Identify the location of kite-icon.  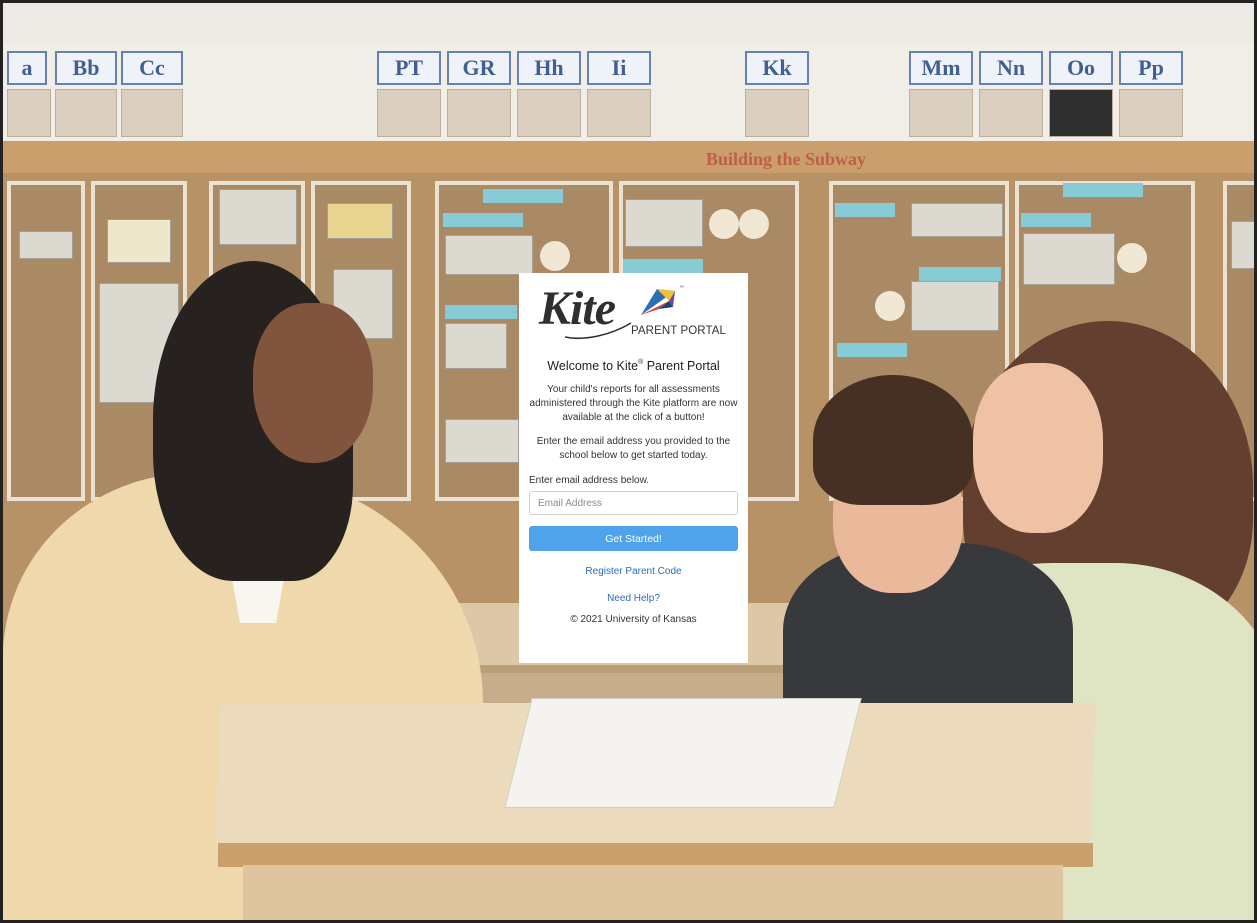
(658, 302).